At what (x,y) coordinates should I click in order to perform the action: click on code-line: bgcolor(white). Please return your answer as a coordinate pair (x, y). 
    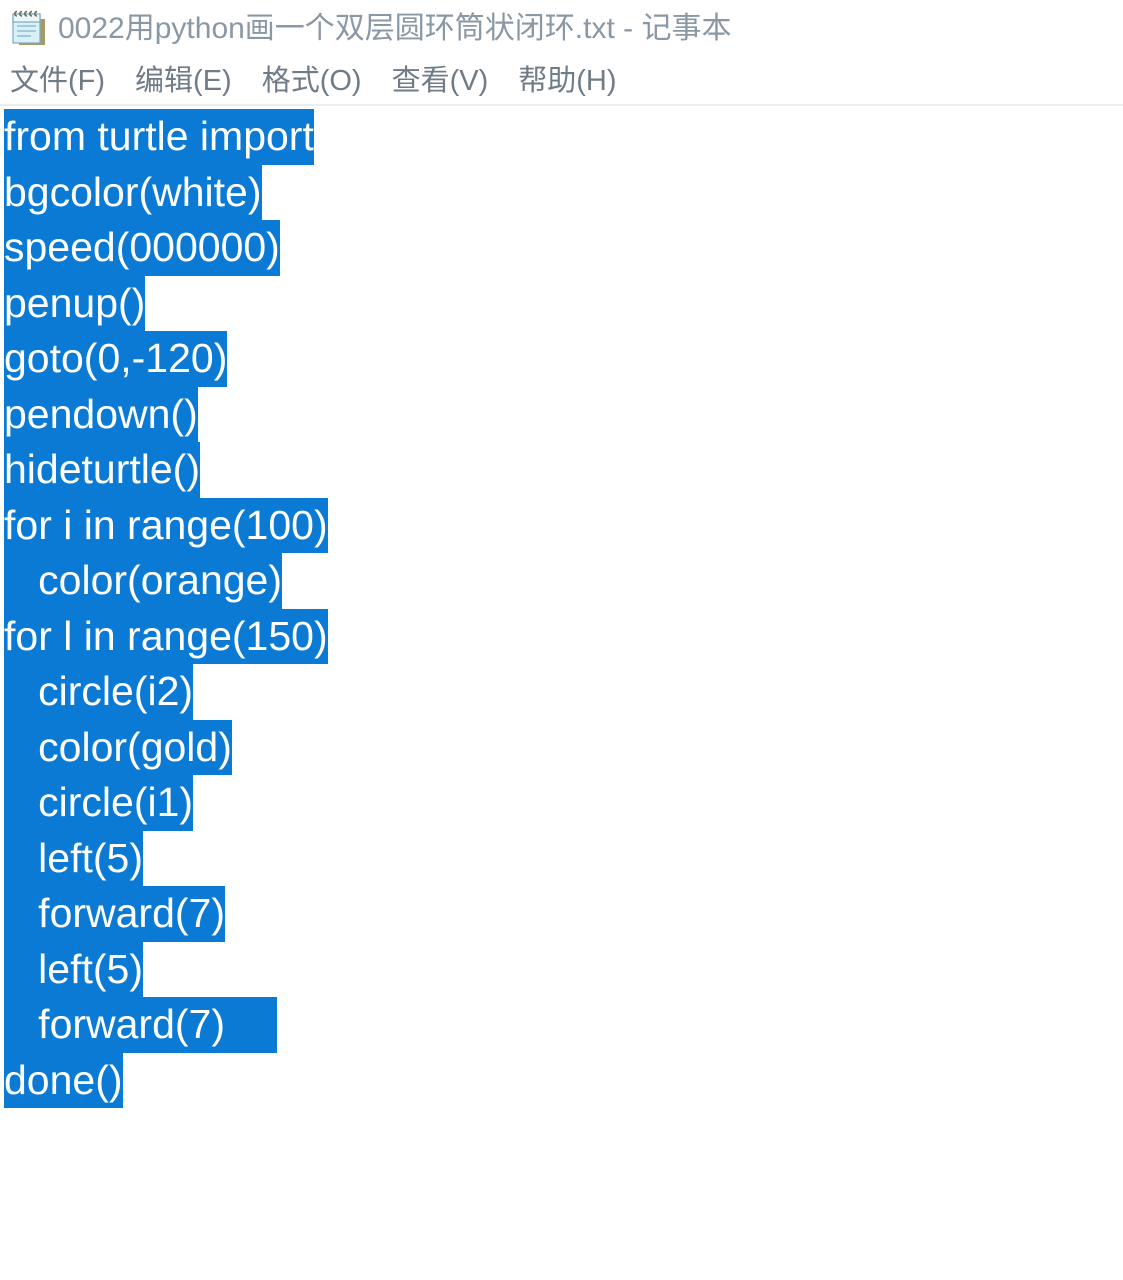
    Looking at the image, I should click on (561, 192).